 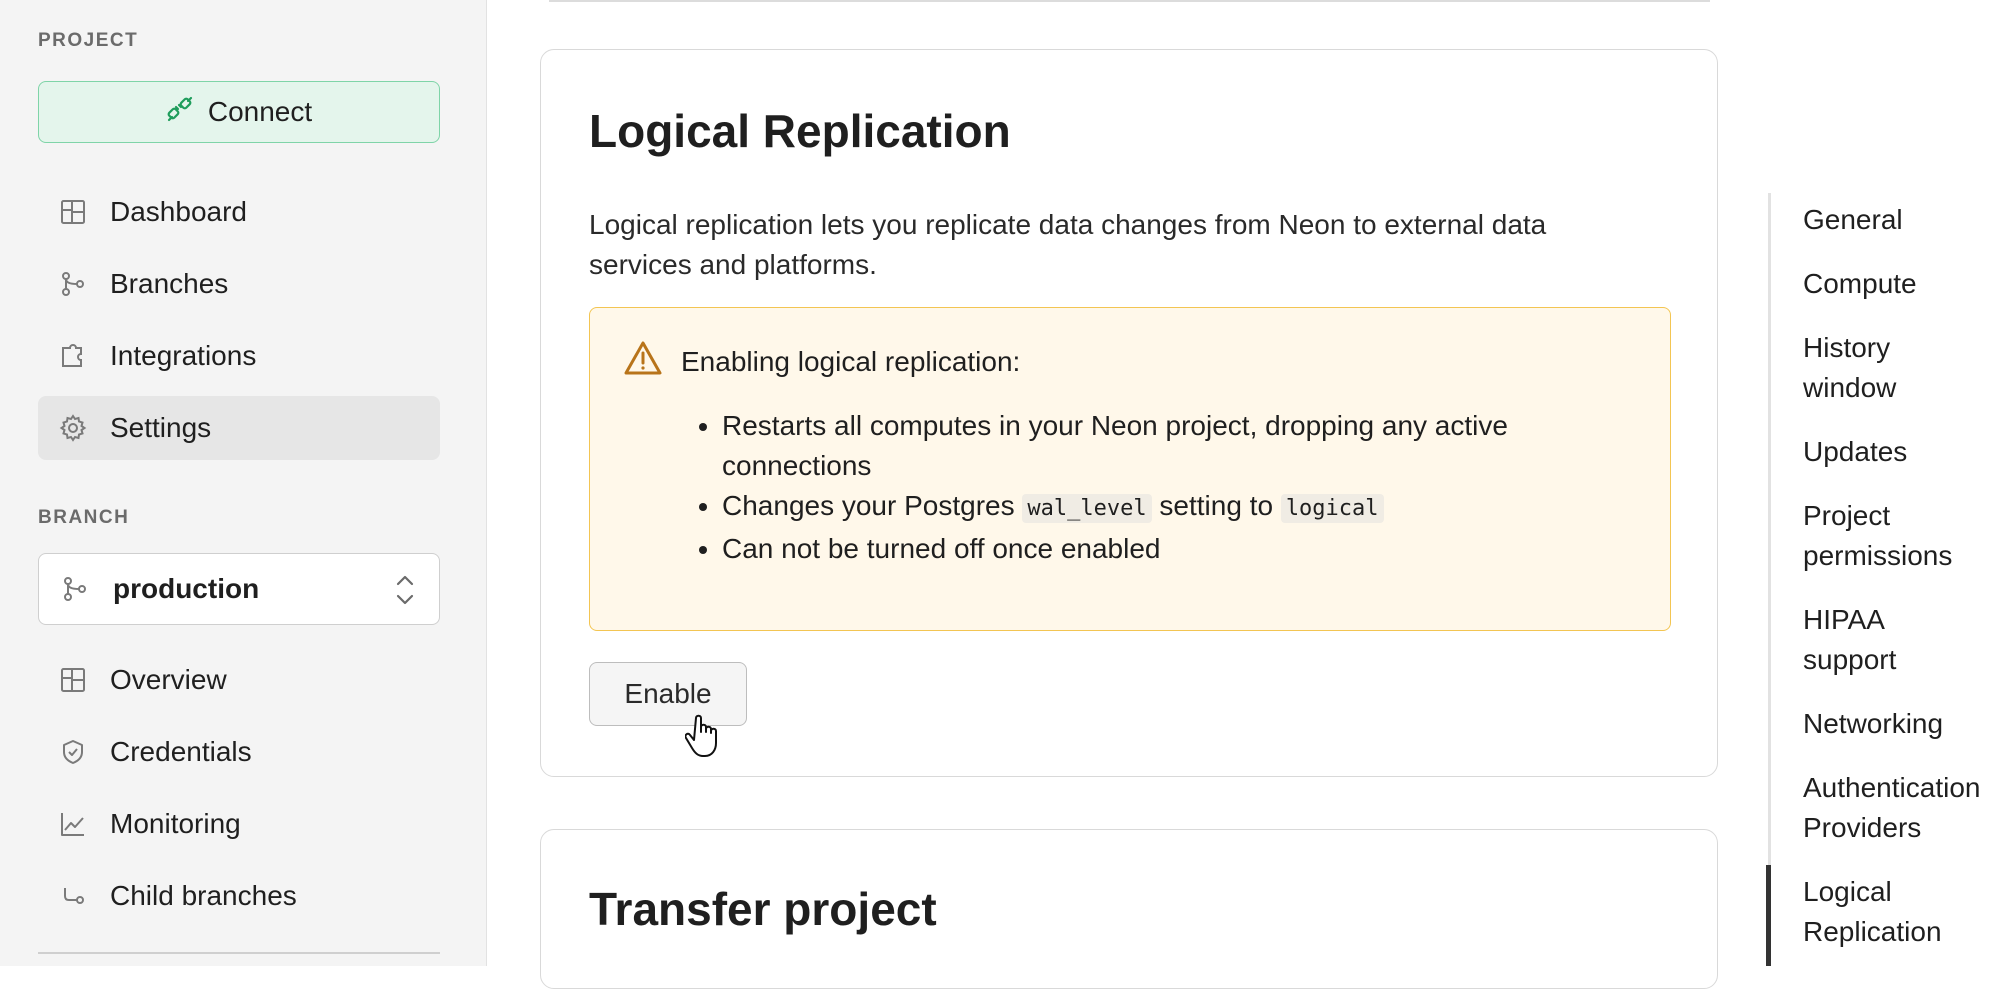 I want to click on toc-active-indicator, so click(x=1768, y=915).